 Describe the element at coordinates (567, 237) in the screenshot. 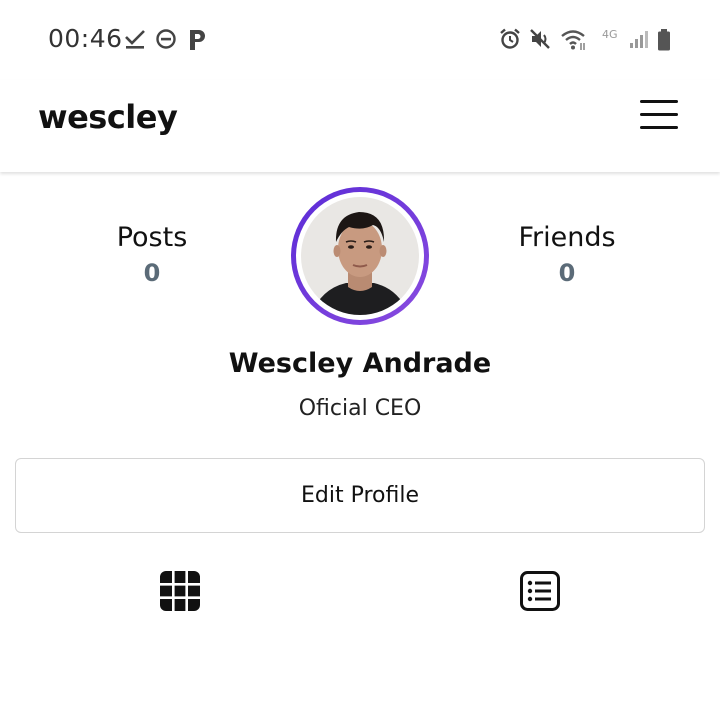

I see `friends-label: Friends` at that location.